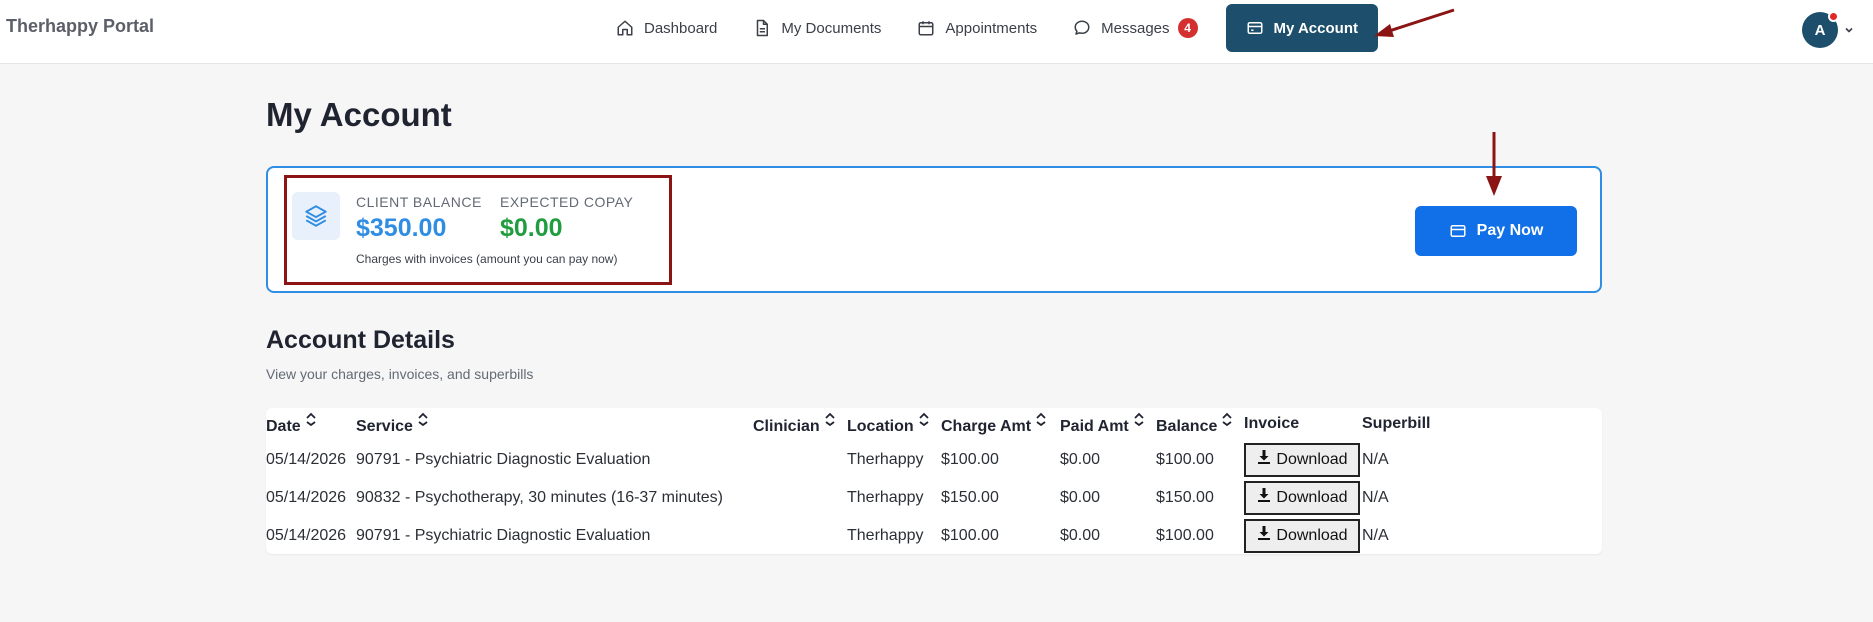 The height and width of the screenshot is (622, 1873). Describe the element at coordinates (1185, 497) in the screenshot. I see `cell-balance: $150.00` at that location.